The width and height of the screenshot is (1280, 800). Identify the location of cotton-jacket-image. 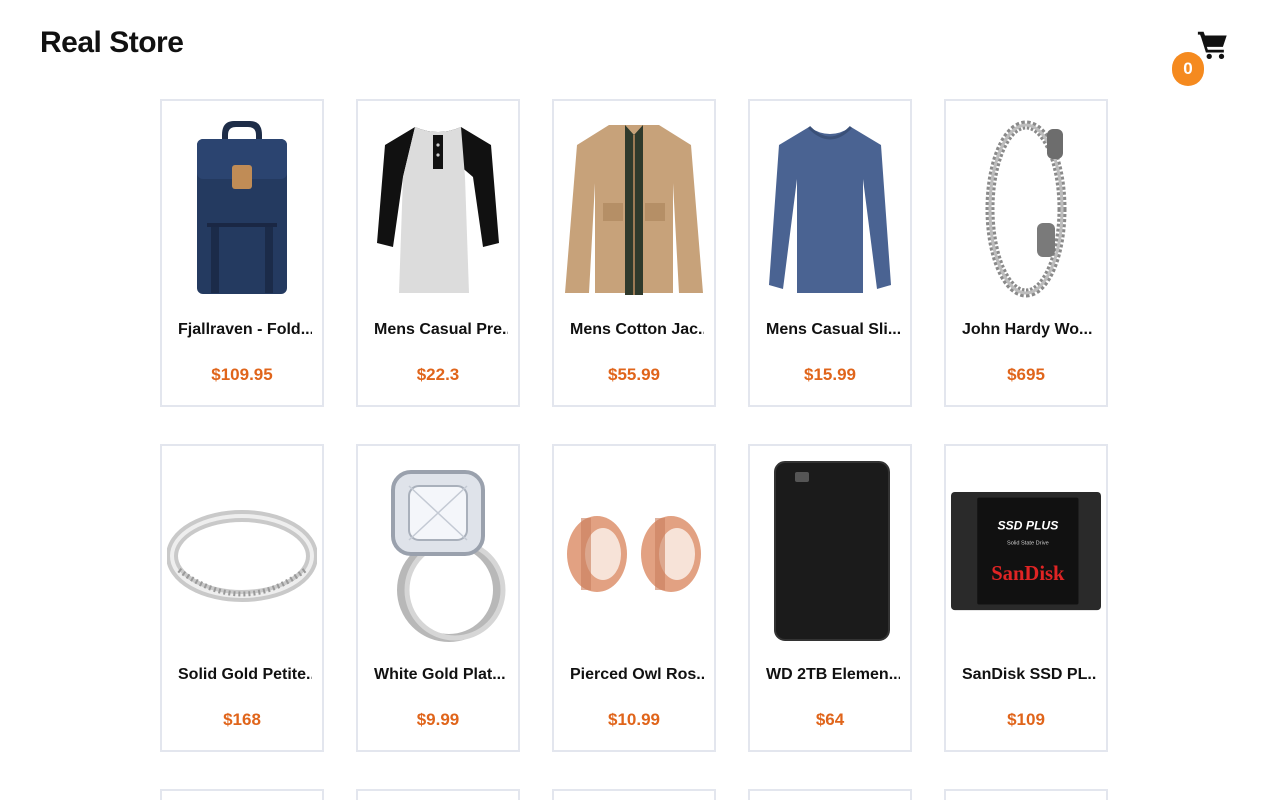
(634, 206).